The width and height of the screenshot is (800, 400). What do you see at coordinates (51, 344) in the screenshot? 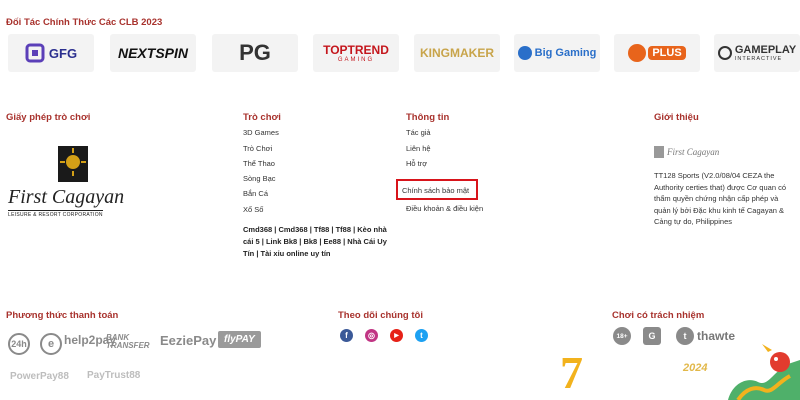
I see `payment-e-logo: e` at bounding box center [51, 344].